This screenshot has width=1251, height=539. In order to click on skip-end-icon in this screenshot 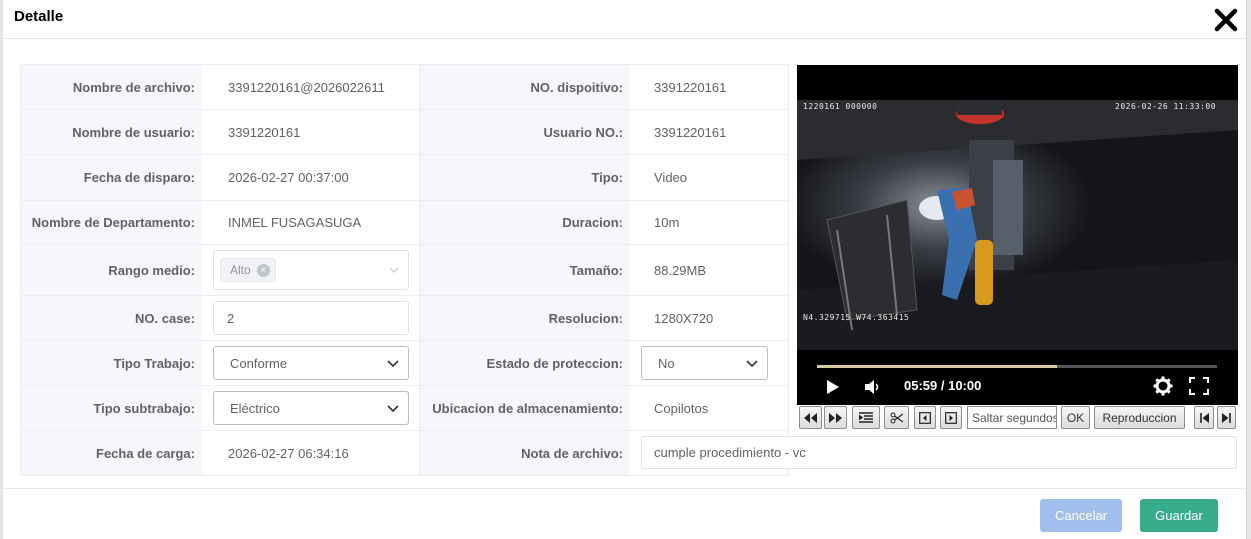, I will do `click(1226, 417)`.